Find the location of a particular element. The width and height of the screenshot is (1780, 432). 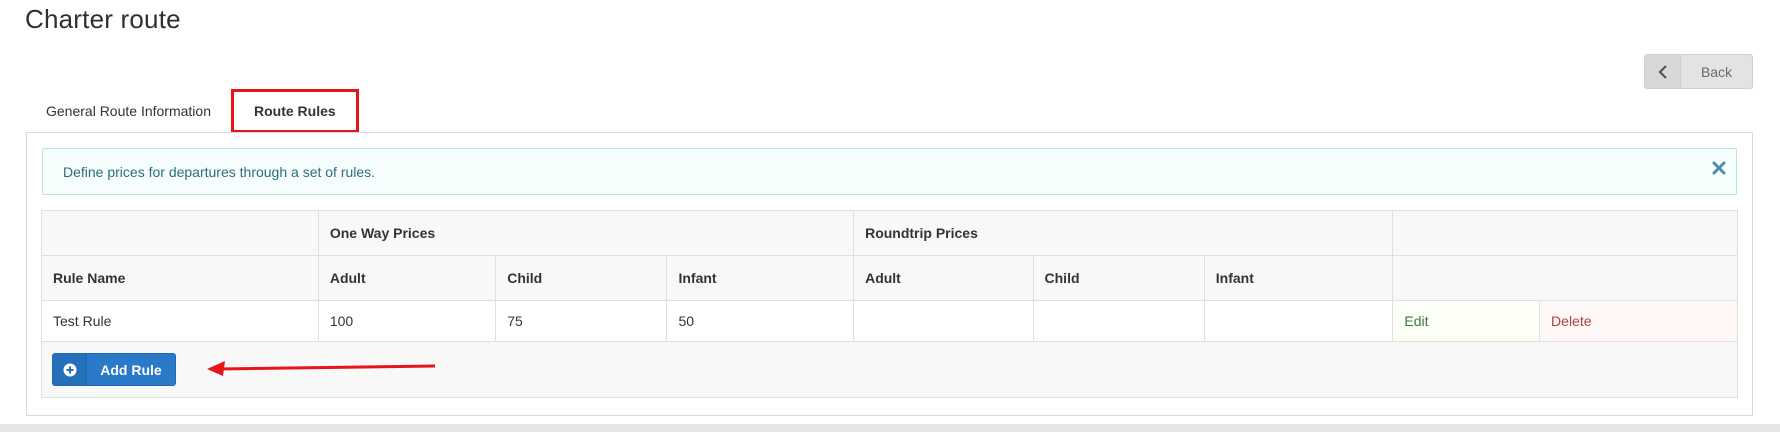

edit-link: Edit is located at coordinates (1466, 321).